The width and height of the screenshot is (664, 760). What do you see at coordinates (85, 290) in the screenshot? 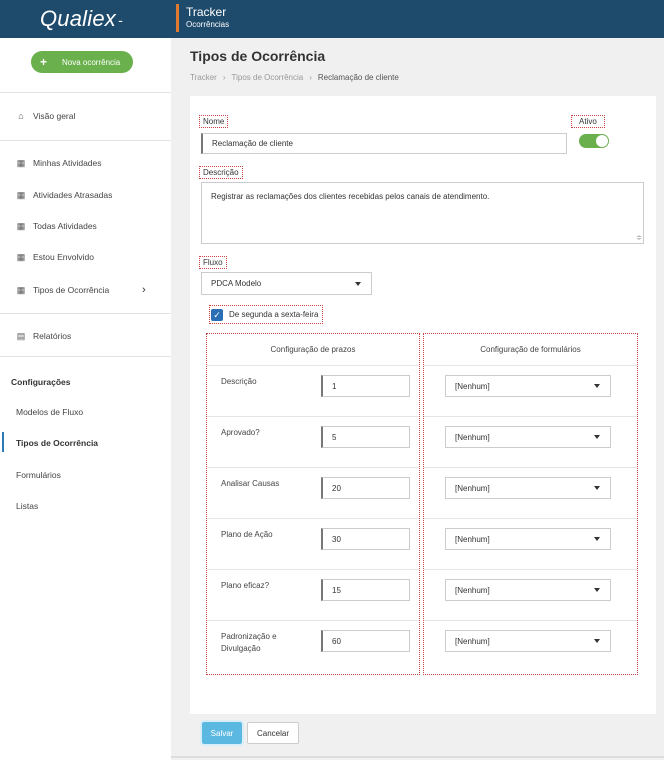
I see `sidebar-item-tipos-ocorrencia: ▦ Tipos de Ocorrência ›` at bounding box center [85, 290].